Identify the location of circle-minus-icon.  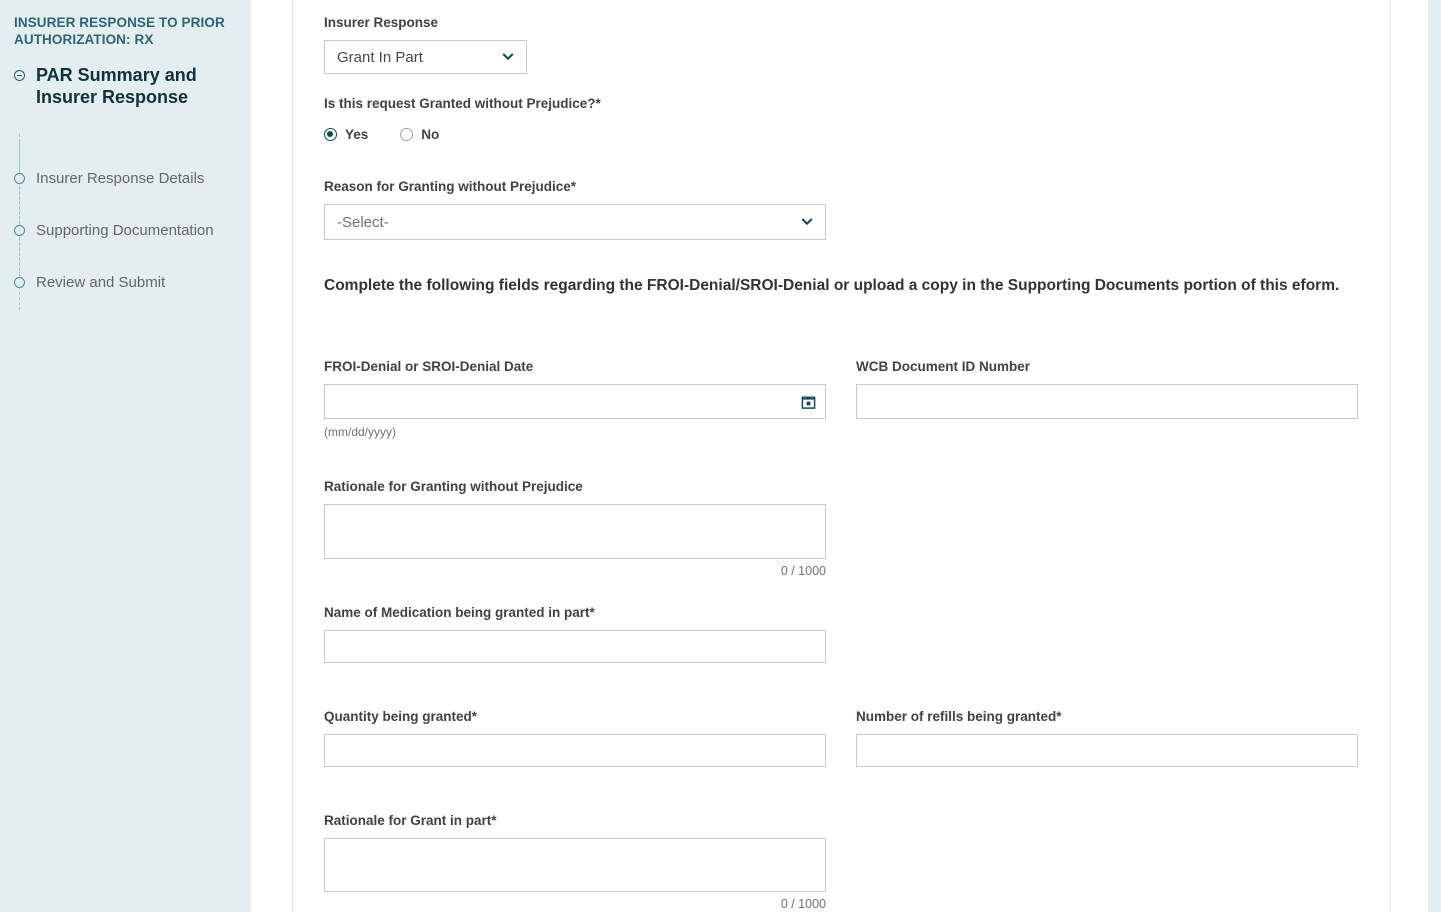
(19, 75).